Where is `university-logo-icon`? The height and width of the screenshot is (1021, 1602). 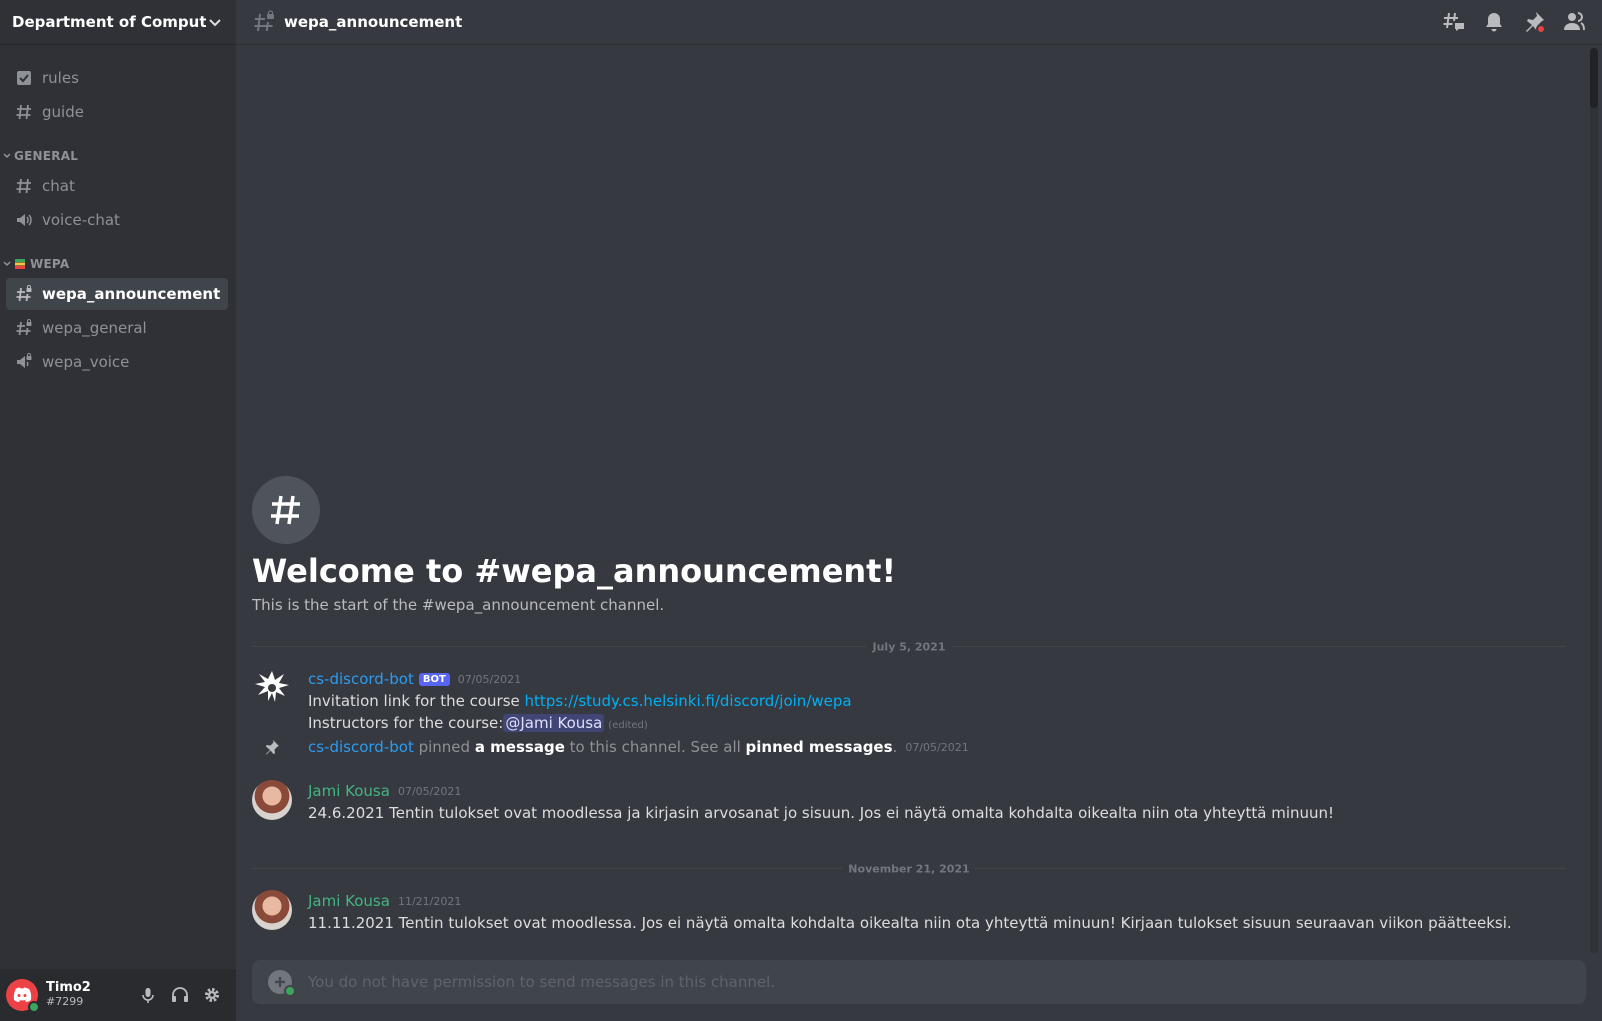
university-logo-icon is located at coordinates (272, 686).